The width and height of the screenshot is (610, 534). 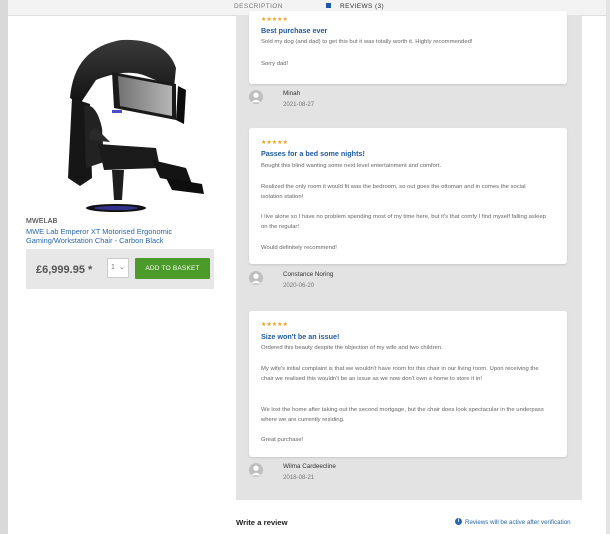 What do you see at coordinates (113, 267) in the screenshot?
I see `quantity-value: 1` at bounding box center [113, 267].